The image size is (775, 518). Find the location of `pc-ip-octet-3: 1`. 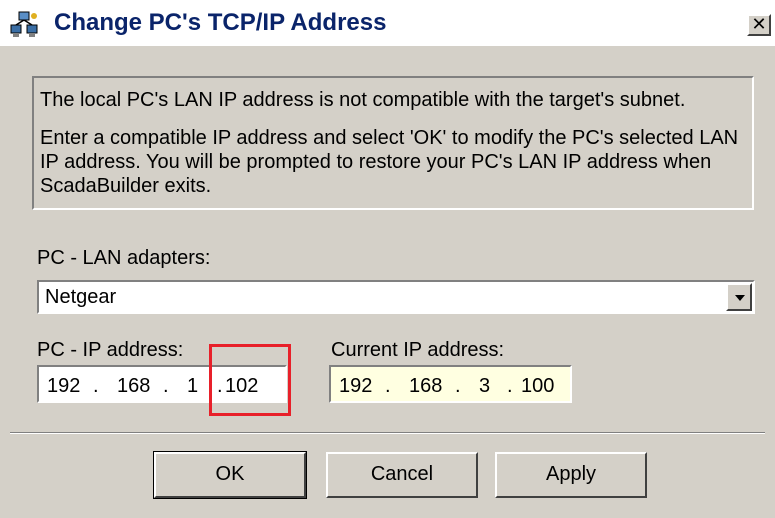

pc-ip-octet-3: 1 is located at coordinates (192, 386).